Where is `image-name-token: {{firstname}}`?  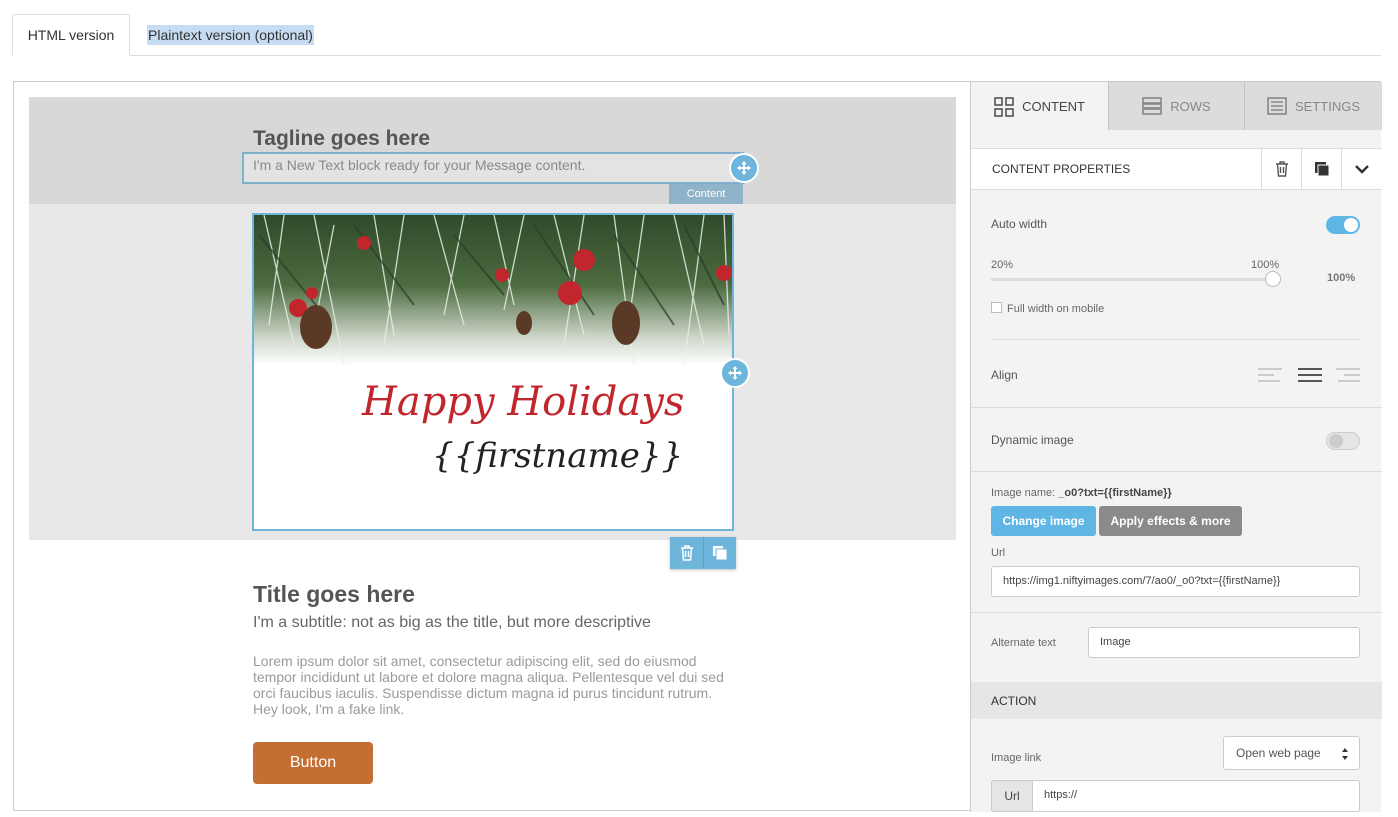
image-name-token: {{firstname}} is located at coordinates (557, 456).